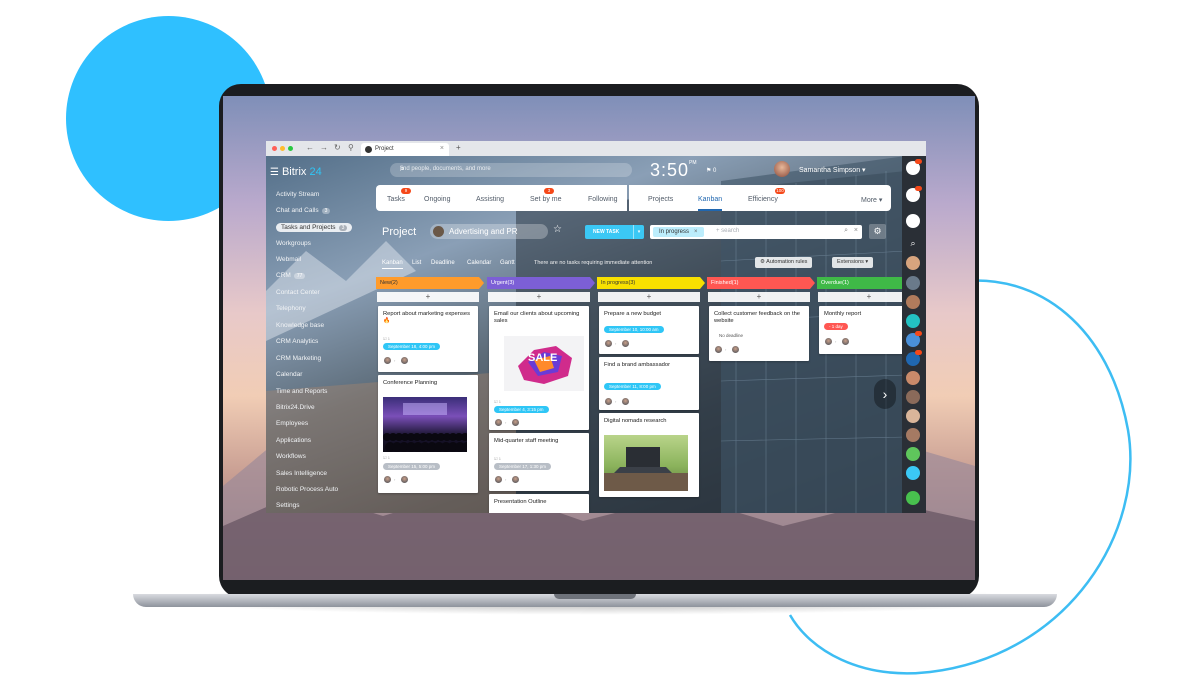 This screenshot has height=700, width=1200. I want to click on sidebar-item: Robotic Process Auto, so click(307, 489).